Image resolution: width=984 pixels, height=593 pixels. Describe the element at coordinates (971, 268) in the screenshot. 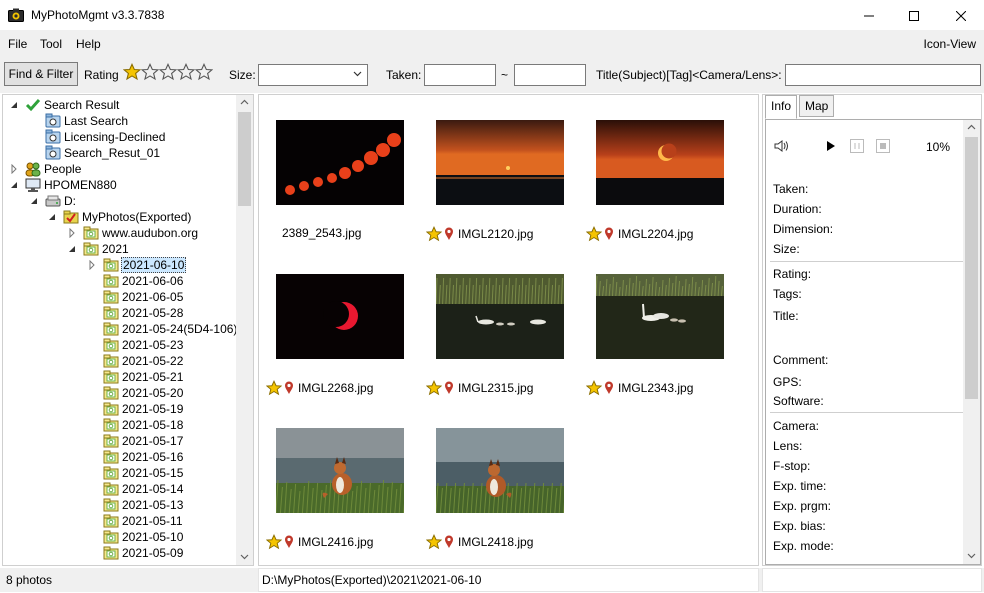

I see `info-scroll-thumb` at that location.